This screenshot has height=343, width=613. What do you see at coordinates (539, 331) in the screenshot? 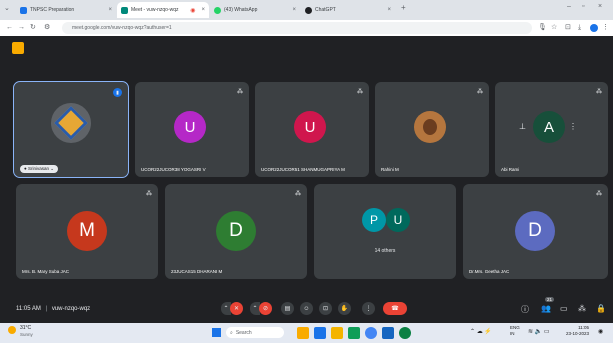
I see `network-volume-battery-icon: ≋ 🔈 ▭` at bounding box center [539, 331].